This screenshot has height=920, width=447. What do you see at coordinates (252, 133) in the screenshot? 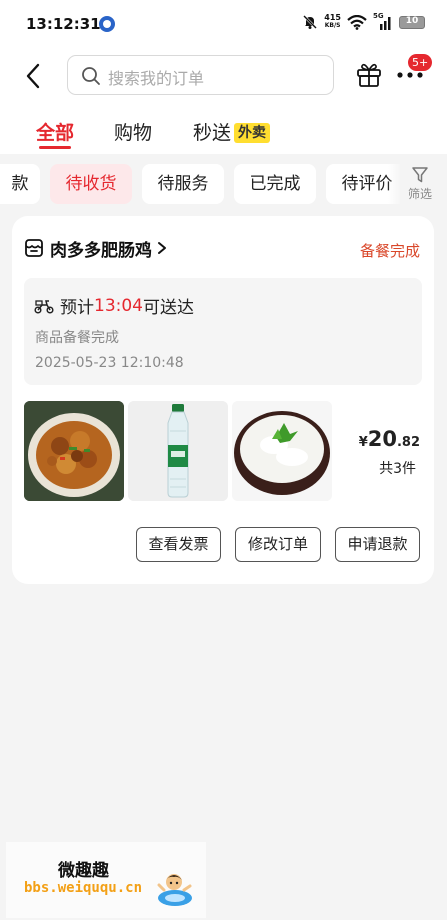
I see `takeaway-tag: 外卖` at bounding box center [252, 133].